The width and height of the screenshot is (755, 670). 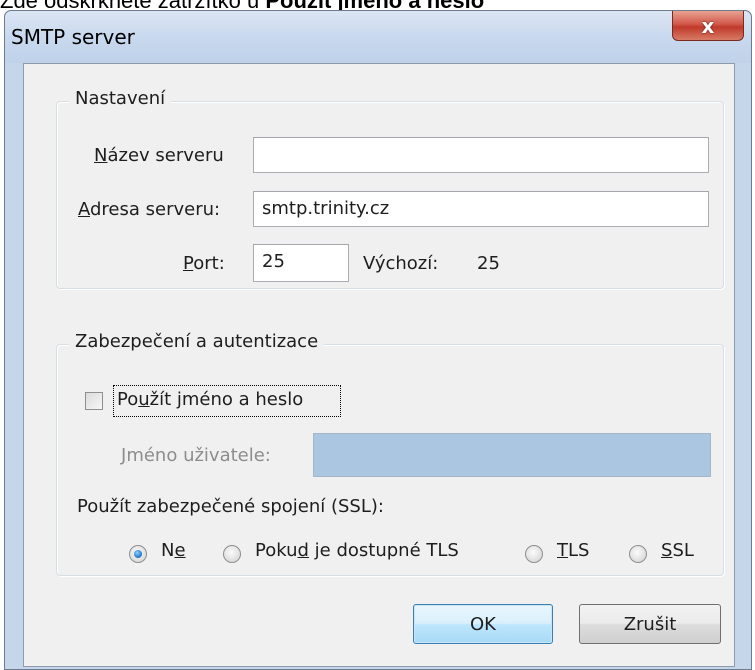 What do you see at coordinates (149, 209) in the screenshot?
I see `server-address-label: Adresa serveru:` at bounding box center [149, 209].